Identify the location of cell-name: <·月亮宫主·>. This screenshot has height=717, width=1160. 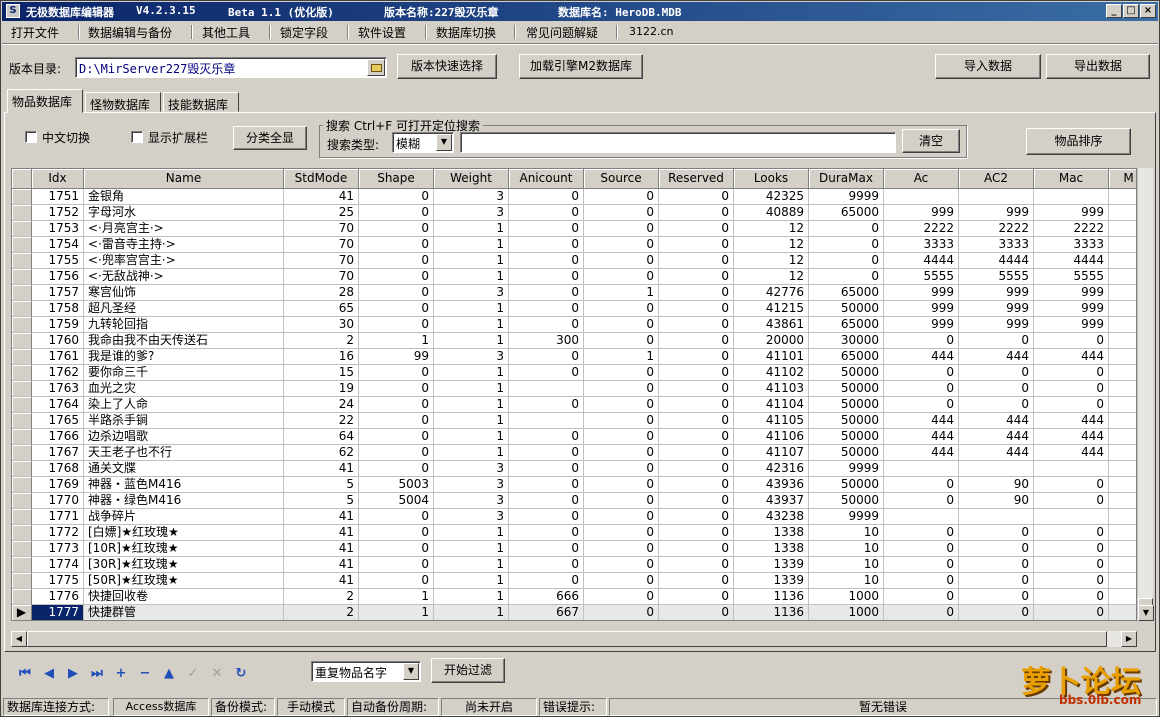
(184, 229).